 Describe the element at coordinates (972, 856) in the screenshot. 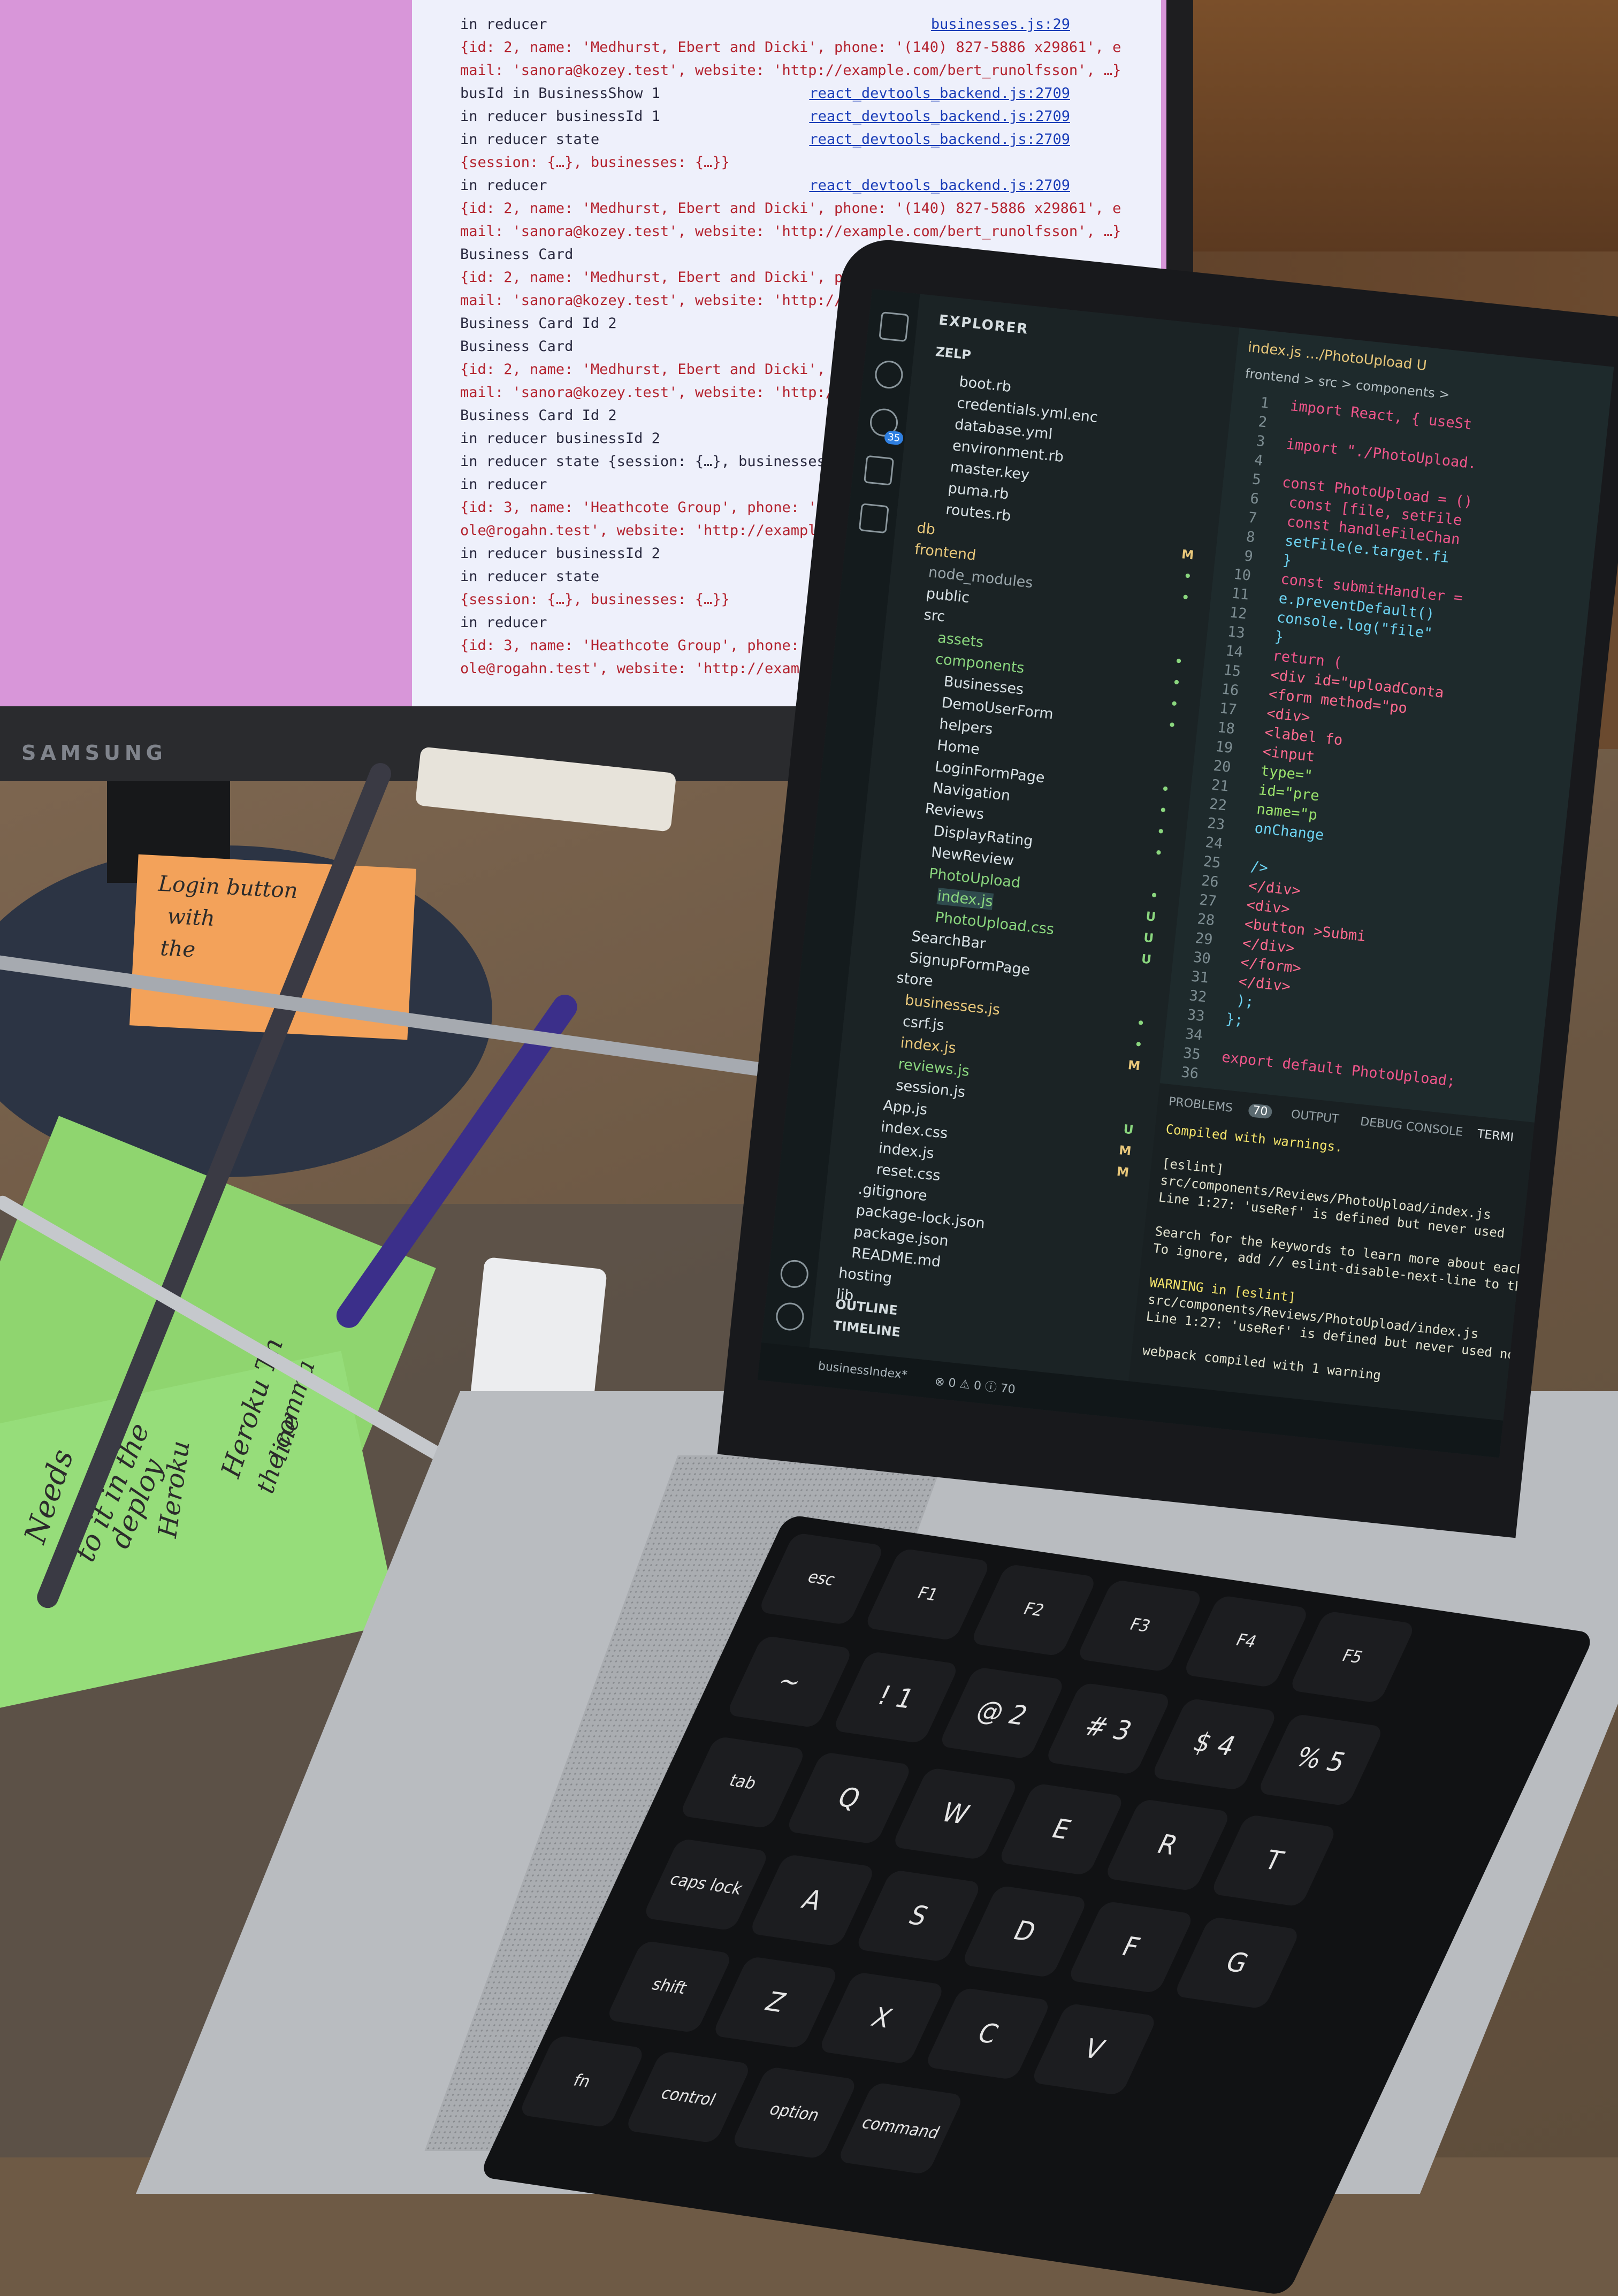

I see `tree-item: NewReview` at that location.